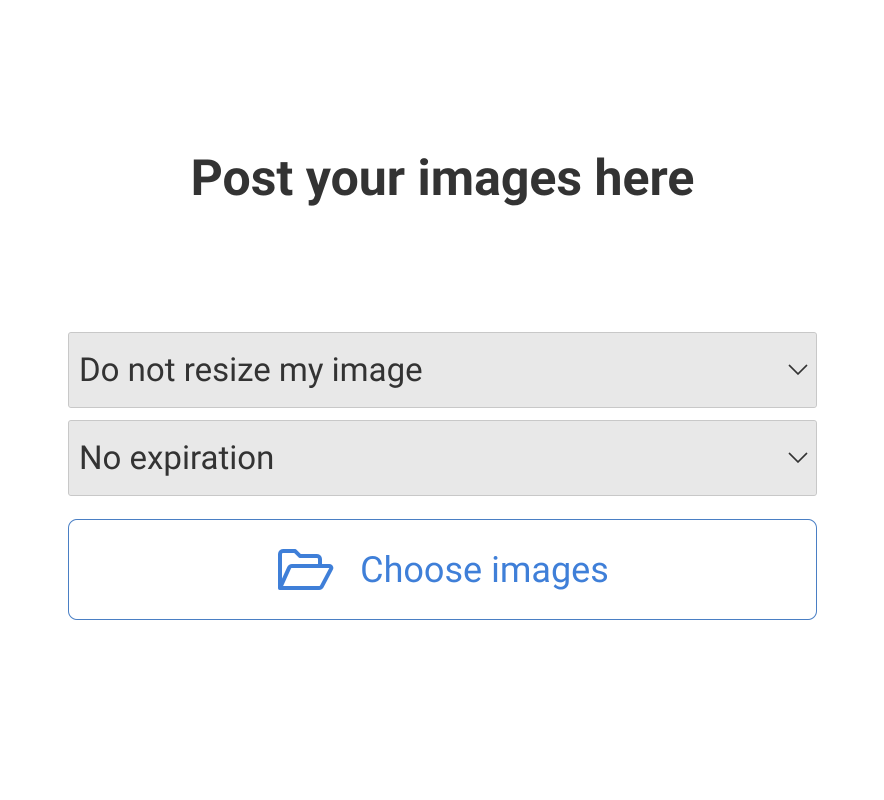  What do you see at coordinates (442, 370) in the screenshot?
I see `dropdown-select: Do not resize my image` at bounding box center [442, 370].